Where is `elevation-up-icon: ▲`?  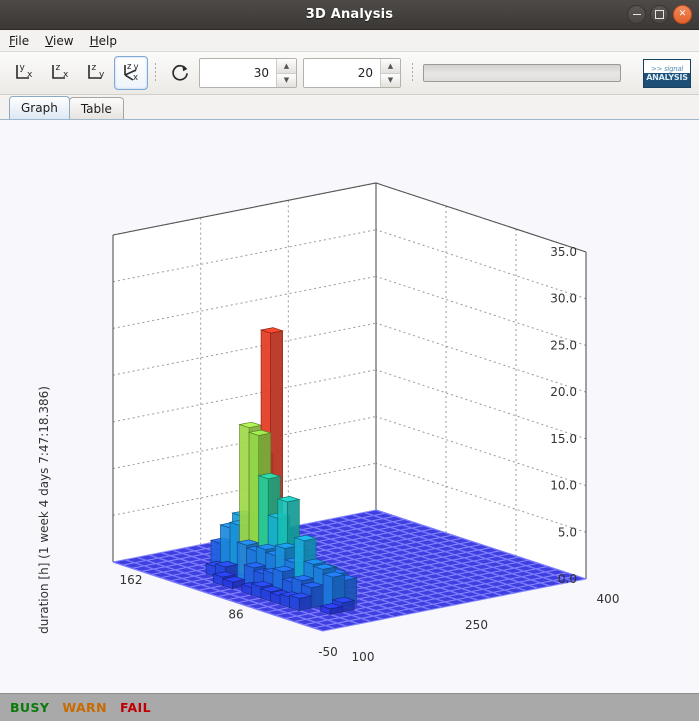 elevation-up-icon: ▲ is located at coordinates (390, 66).